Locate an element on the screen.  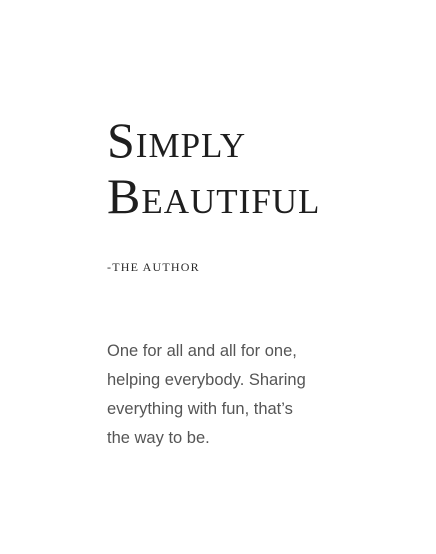
quote-title: Simply Beautiful is located at coordinates (213, 168).